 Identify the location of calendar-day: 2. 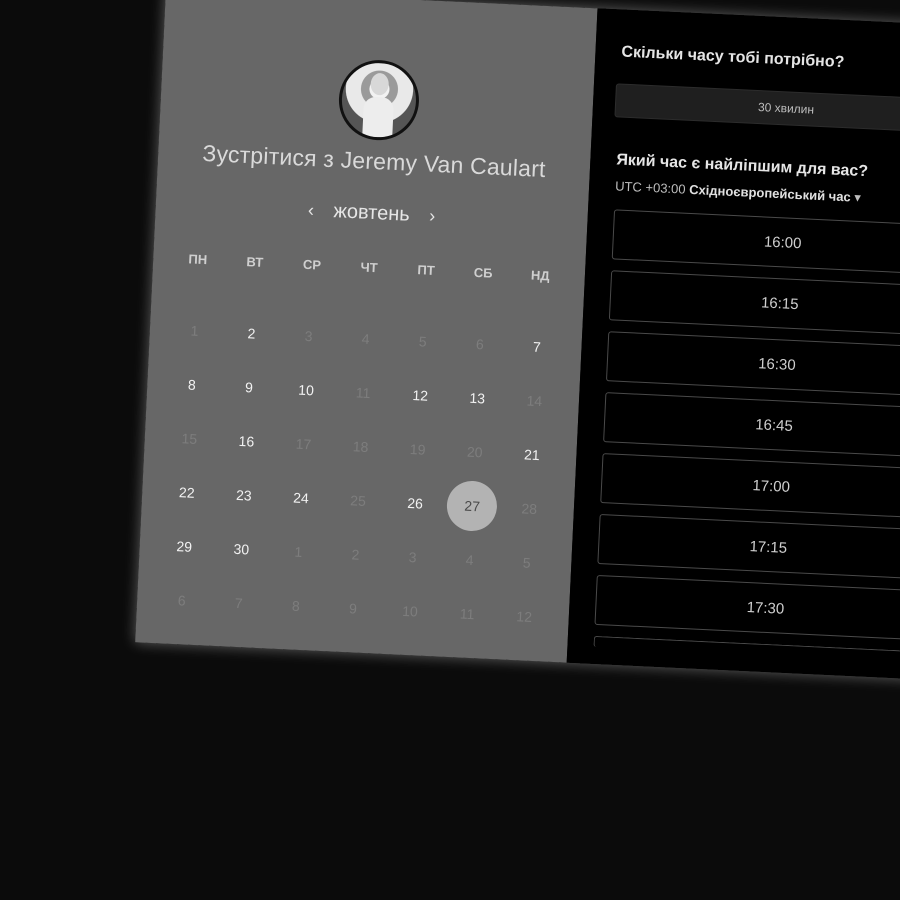
(252, 333).